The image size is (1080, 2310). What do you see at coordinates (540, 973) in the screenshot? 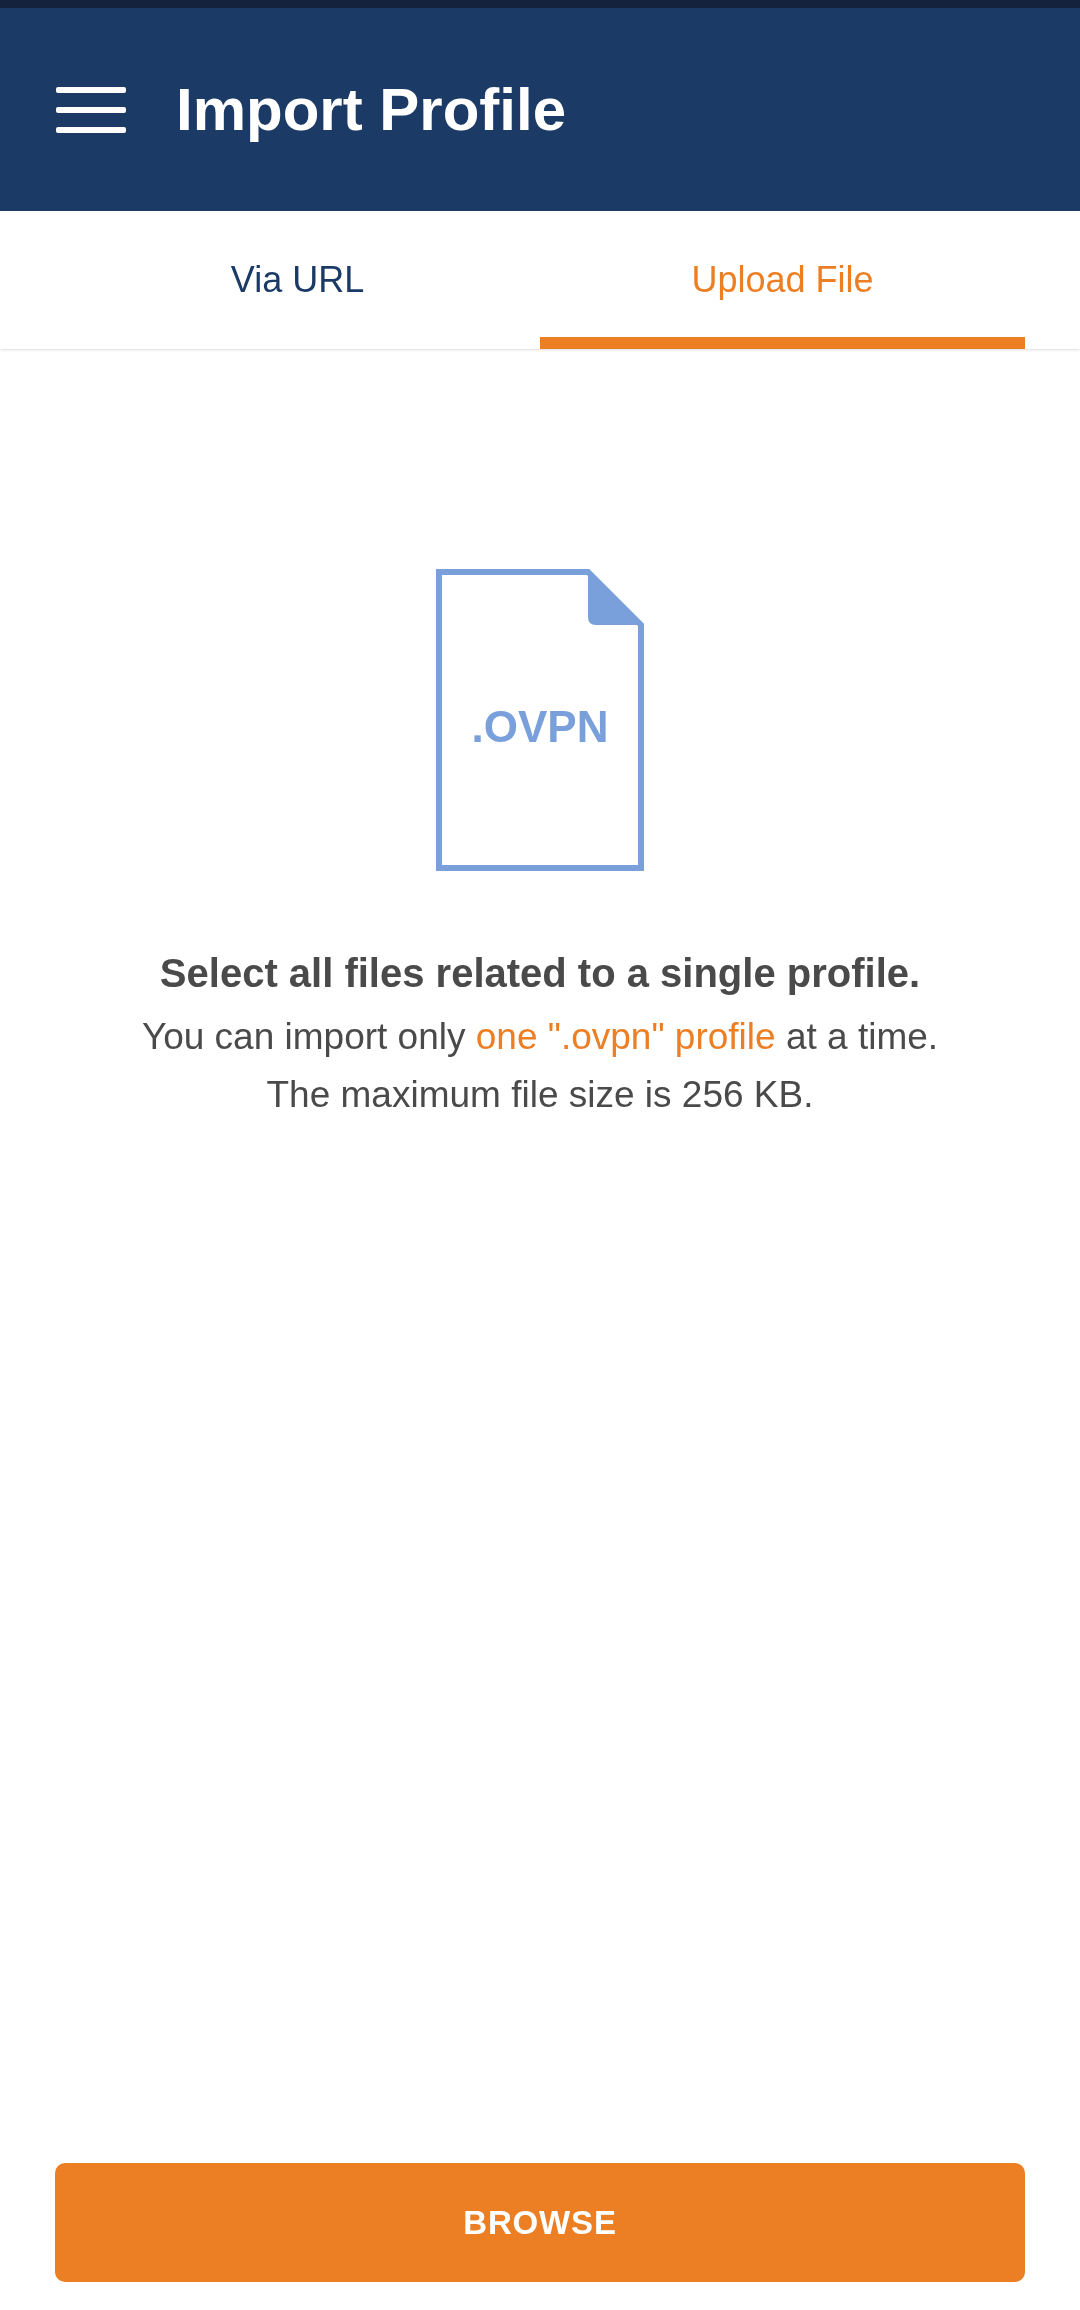
I see `heading-text: Select all files related to a single profile.` at bounding box center [540, 973].